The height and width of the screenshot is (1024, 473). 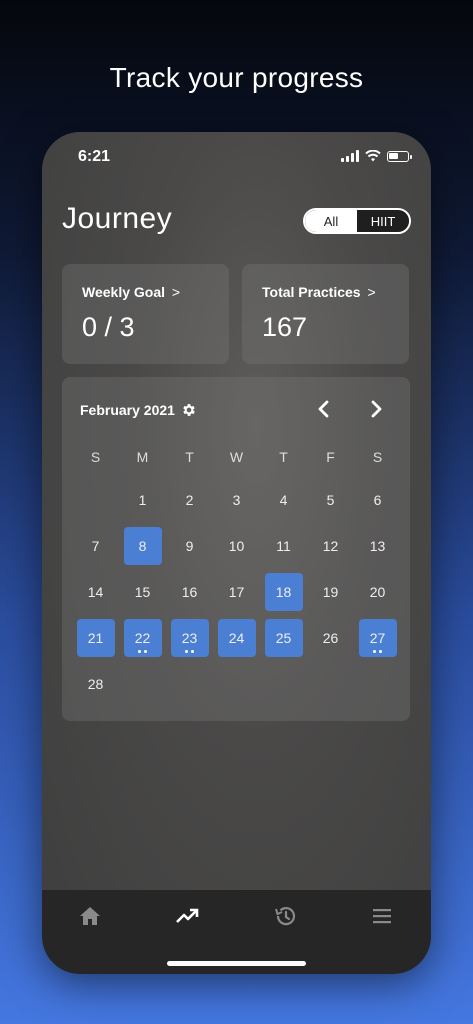 I want to click on calendar-day-number: 14, so click(x=95, y=592).